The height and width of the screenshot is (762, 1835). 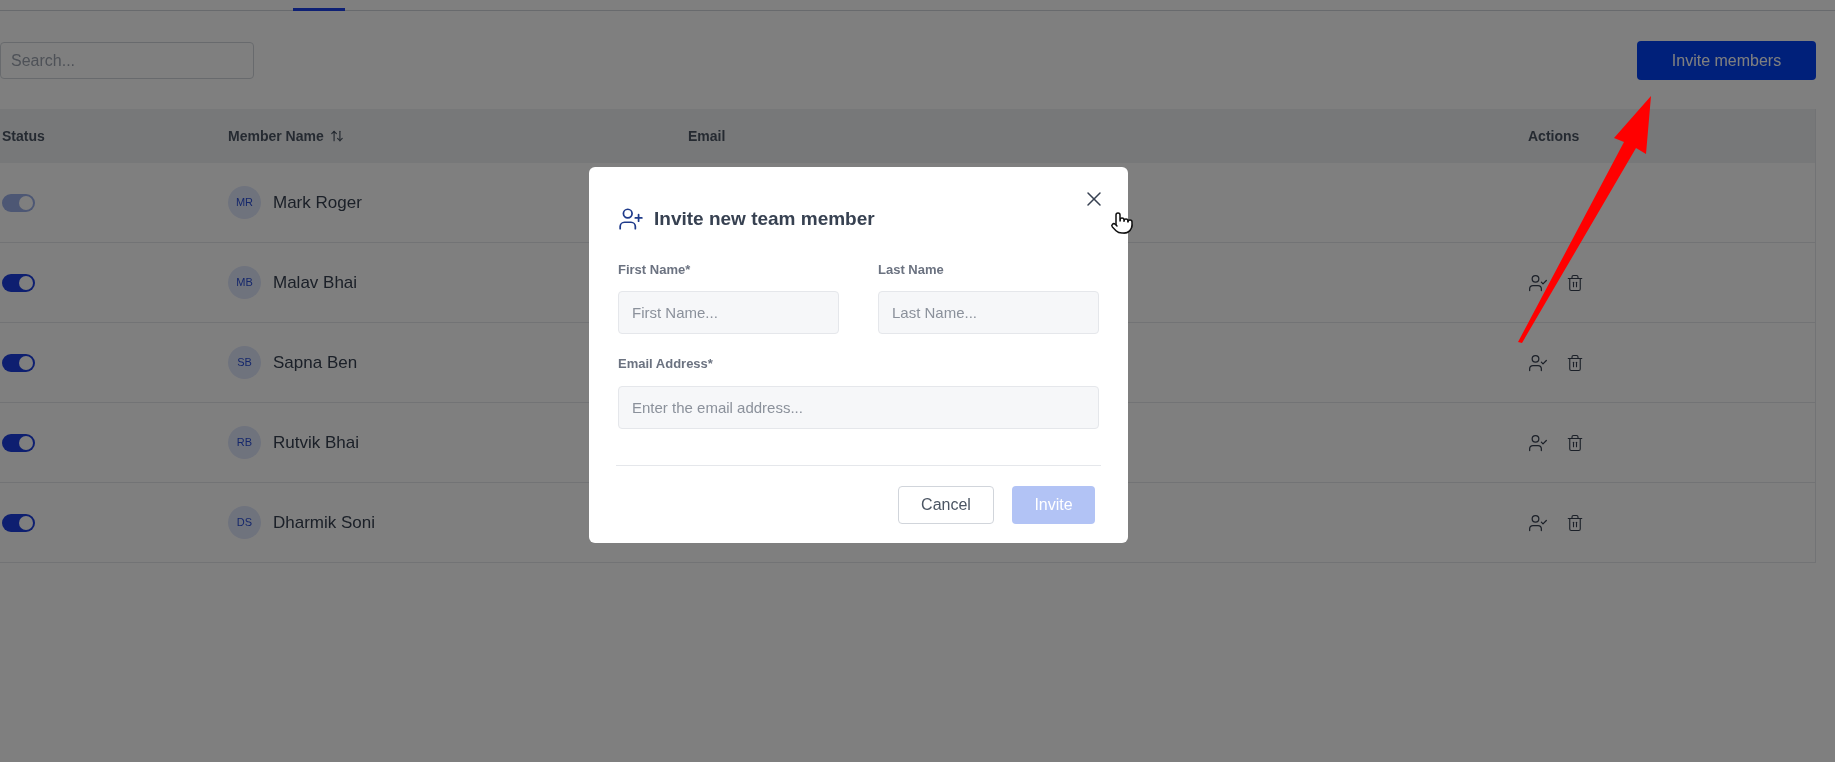 I want to click on avatar: MB, so click(x=244, y=282).